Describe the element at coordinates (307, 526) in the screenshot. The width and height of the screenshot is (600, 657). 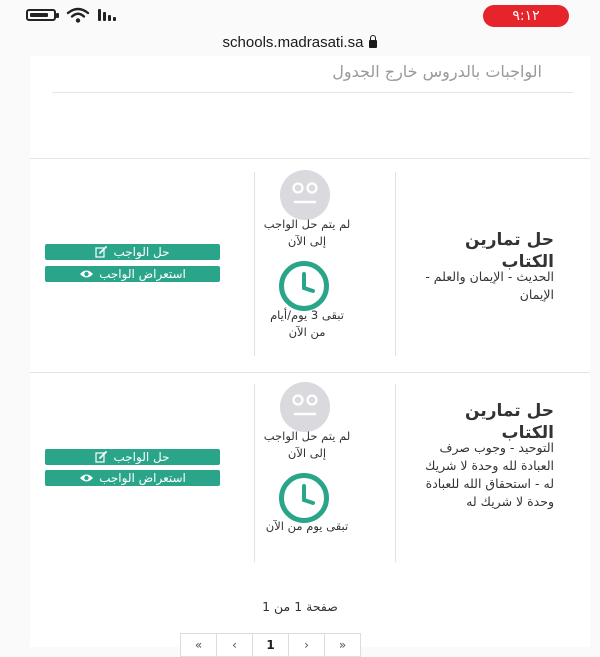
I see `time-remaining: تبقى يوم من الآن` at that location.